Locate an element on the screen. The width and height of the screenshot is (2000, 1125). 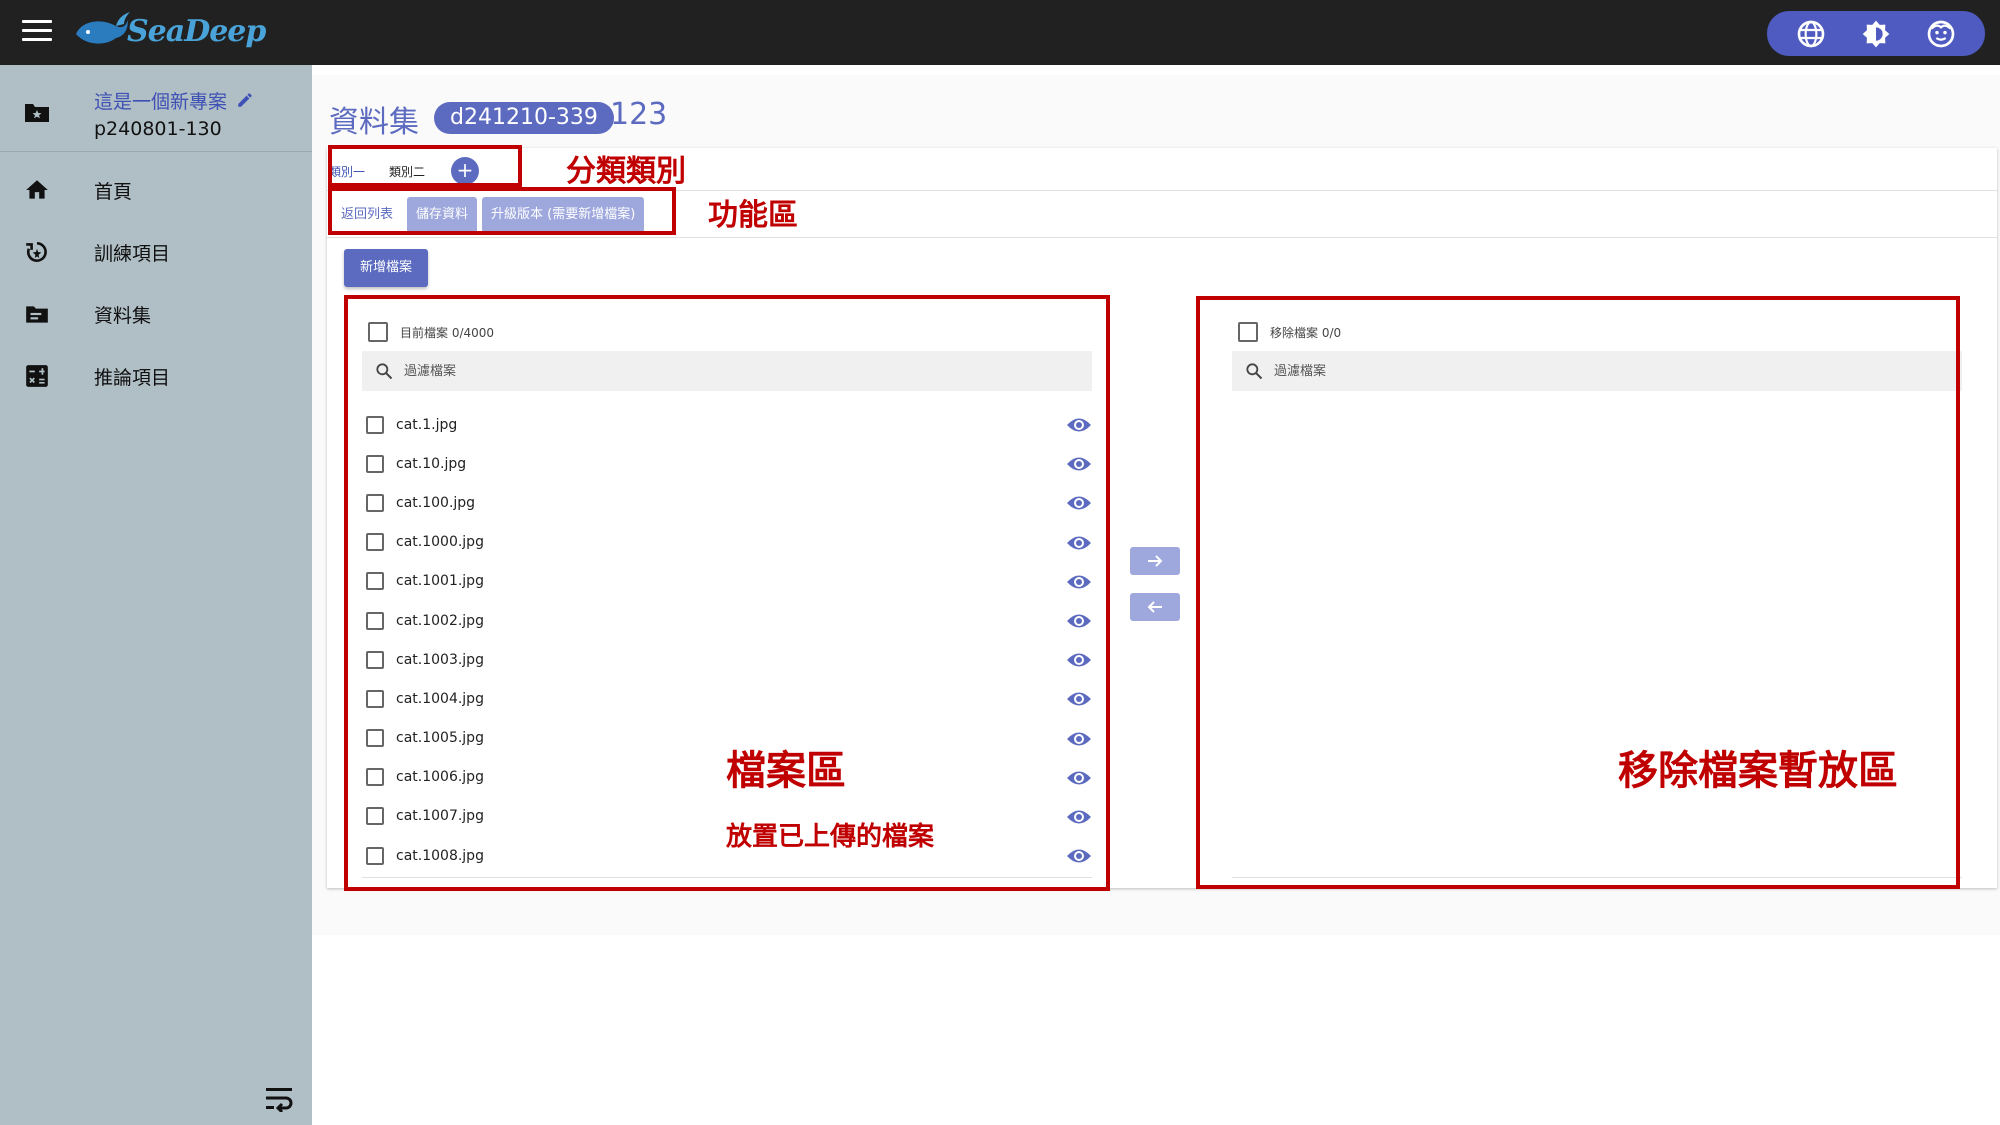
annotation-function-label: 功能區 is located at coordinates (753, 215).